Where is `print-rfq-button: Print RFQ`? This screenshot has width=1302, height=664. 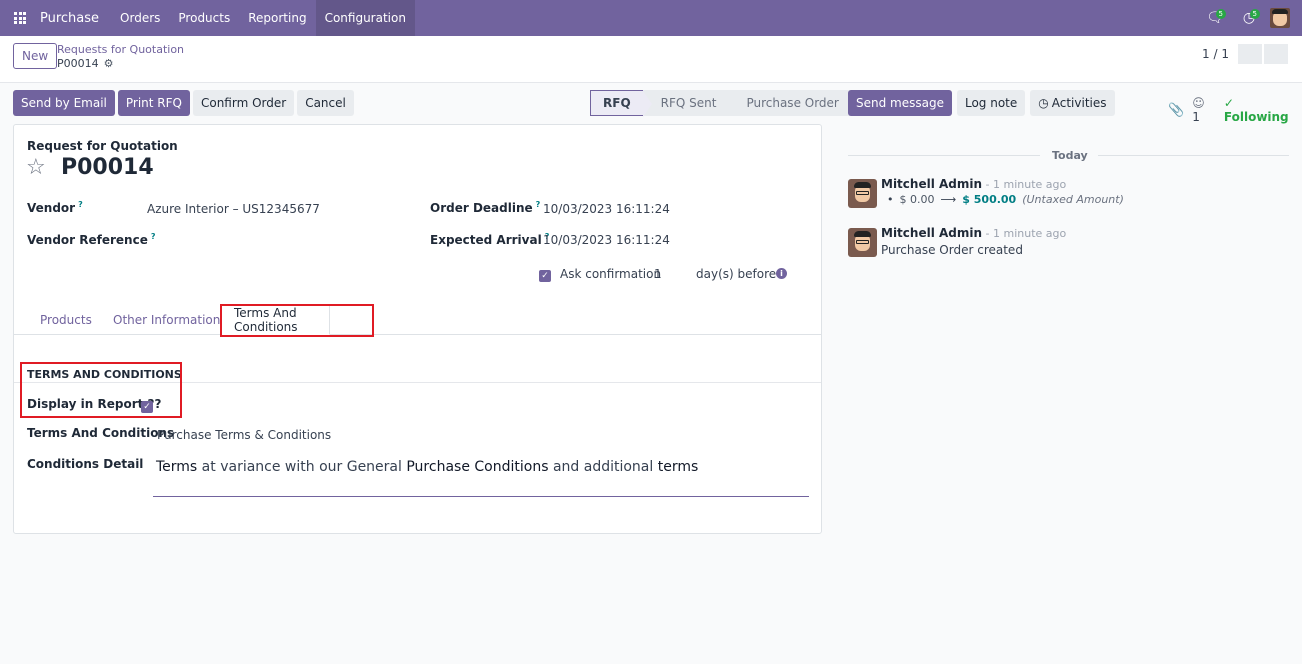 print-rfq-button: Print RFQ is located at coordinates (153, 103).